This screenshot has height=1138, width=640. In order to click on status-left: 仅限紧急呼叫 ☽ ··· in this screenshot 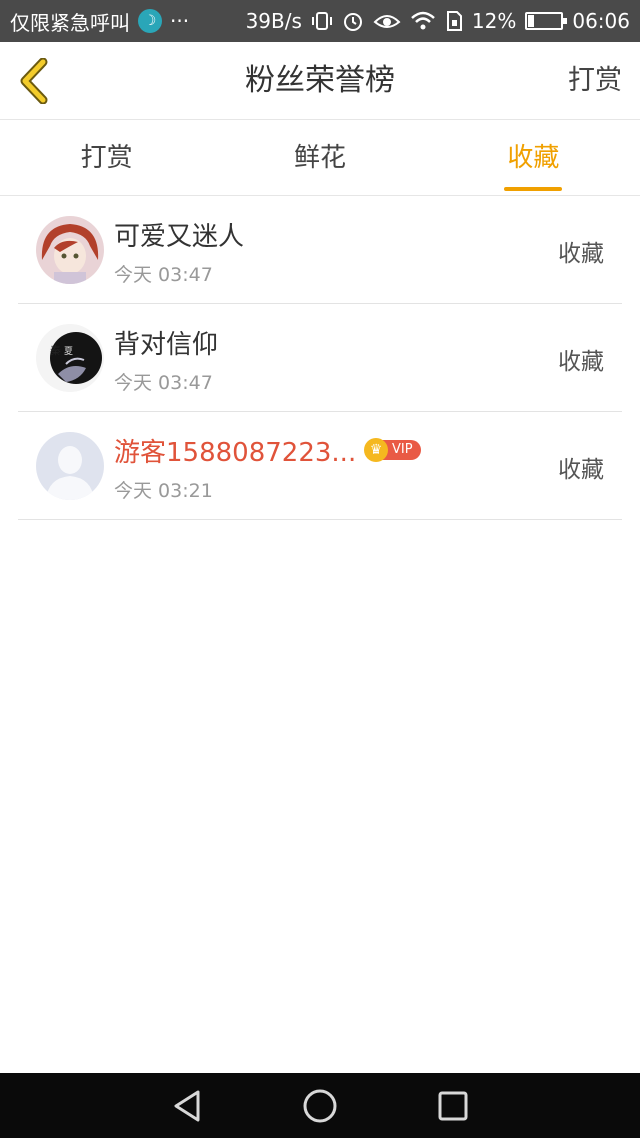, I will do `click(99, 21)`.